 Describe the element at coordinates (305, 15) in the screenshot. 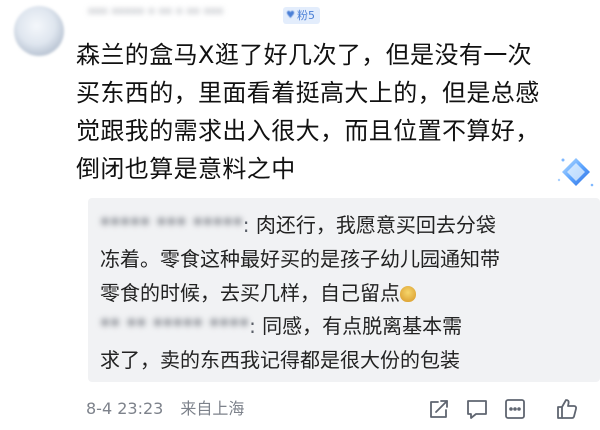

I see `fan-badge-label: 粉5` at that location.